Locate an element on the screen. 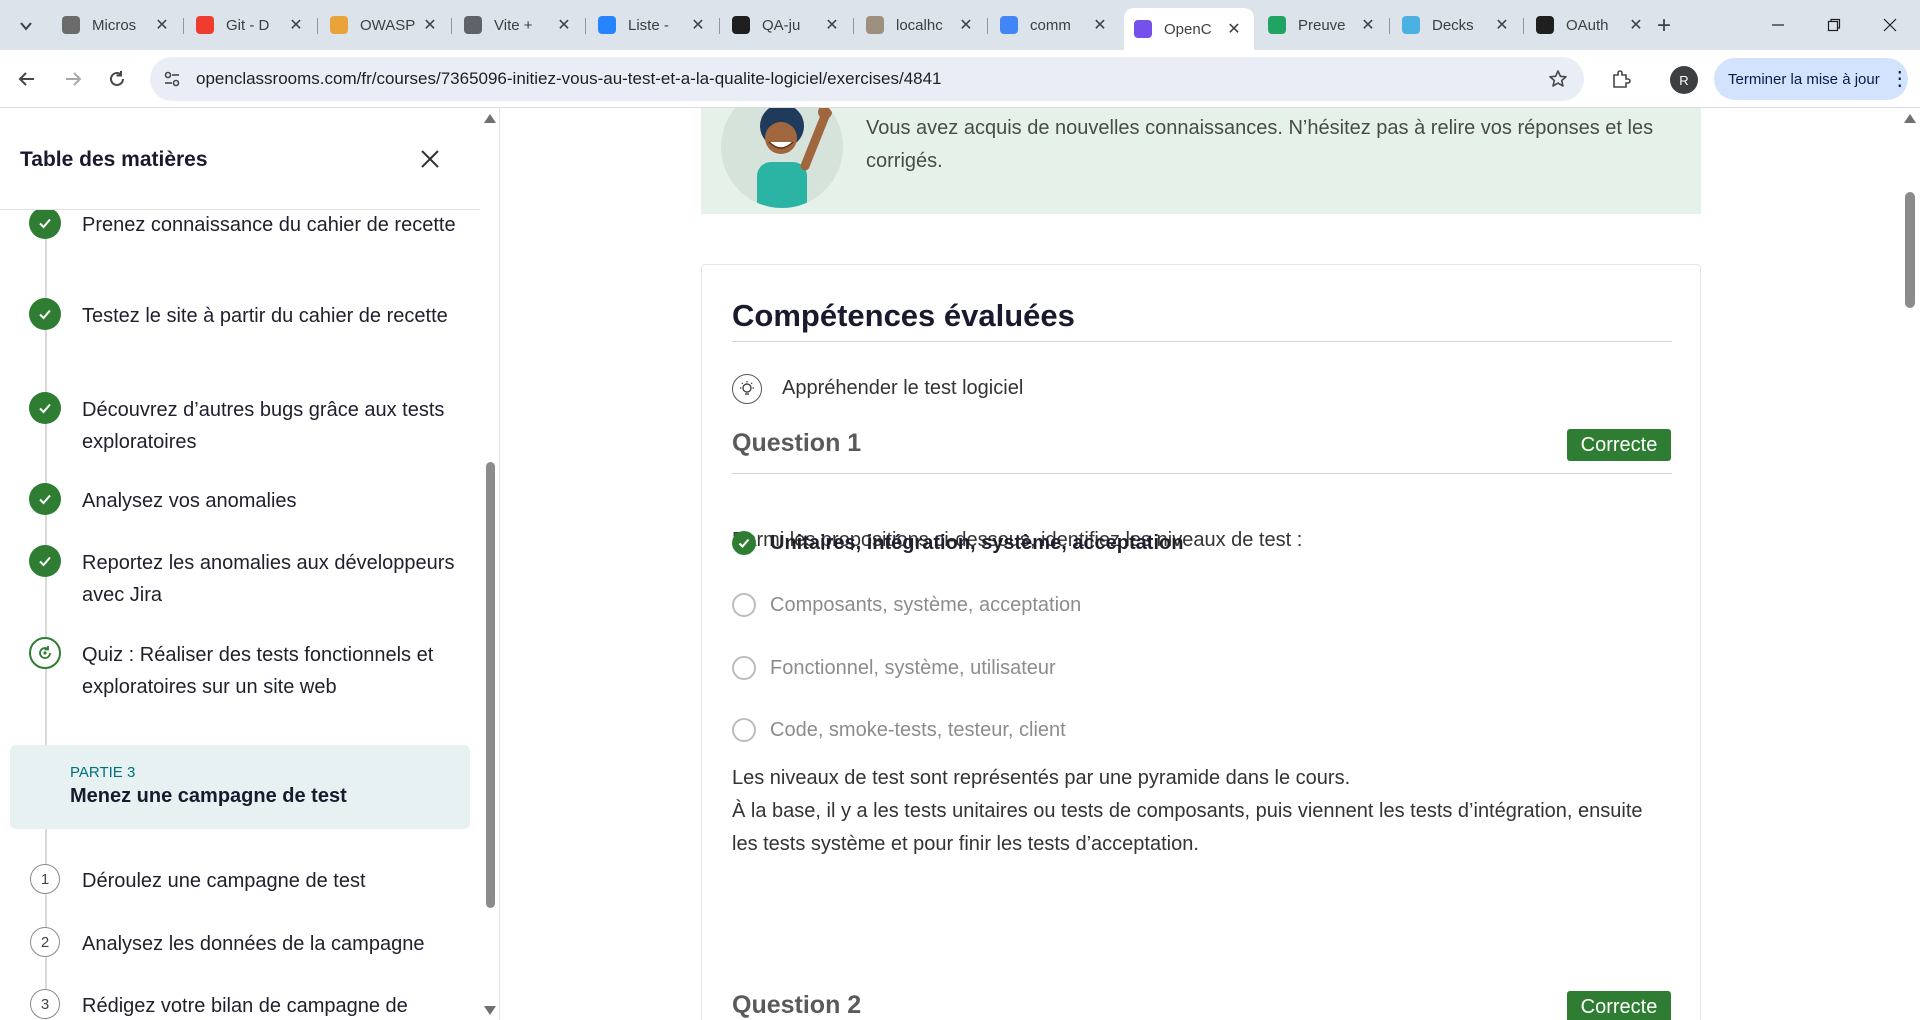  sidebar-chapter: 2 Analysez les données de la campagne is located at coordinates (240, 942).